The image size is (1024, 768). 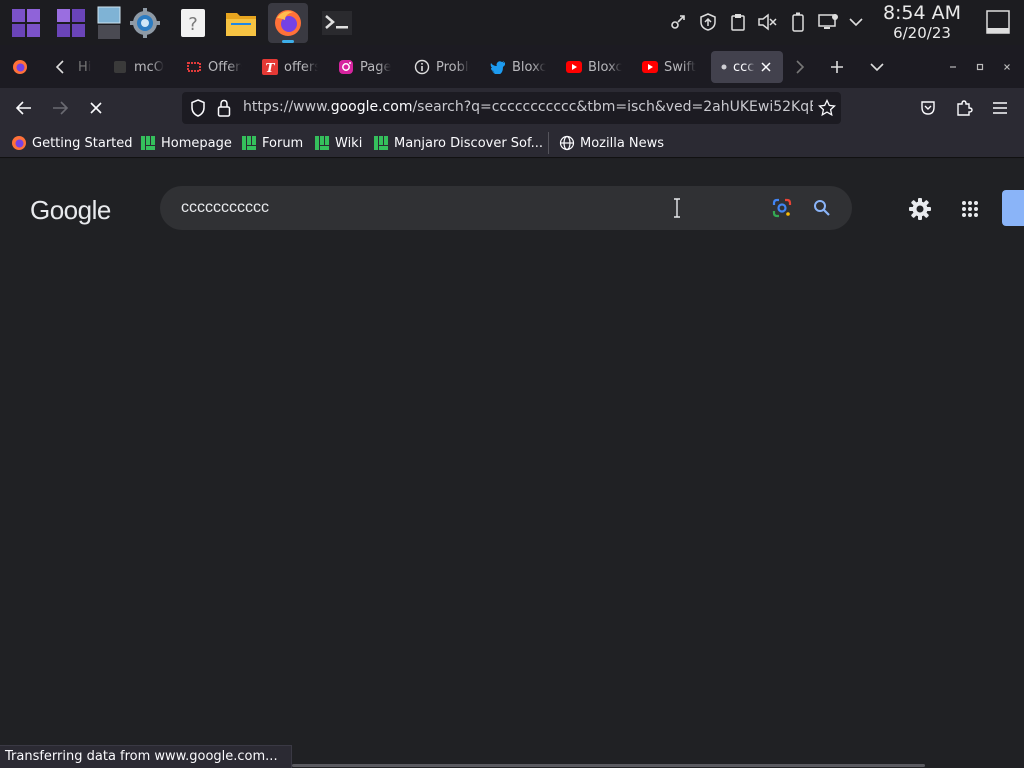 What do you see at coordinates (82, 143) in the screenshot?
I see `bookmark-label: Getting Started` at bounding box center [82, 143].